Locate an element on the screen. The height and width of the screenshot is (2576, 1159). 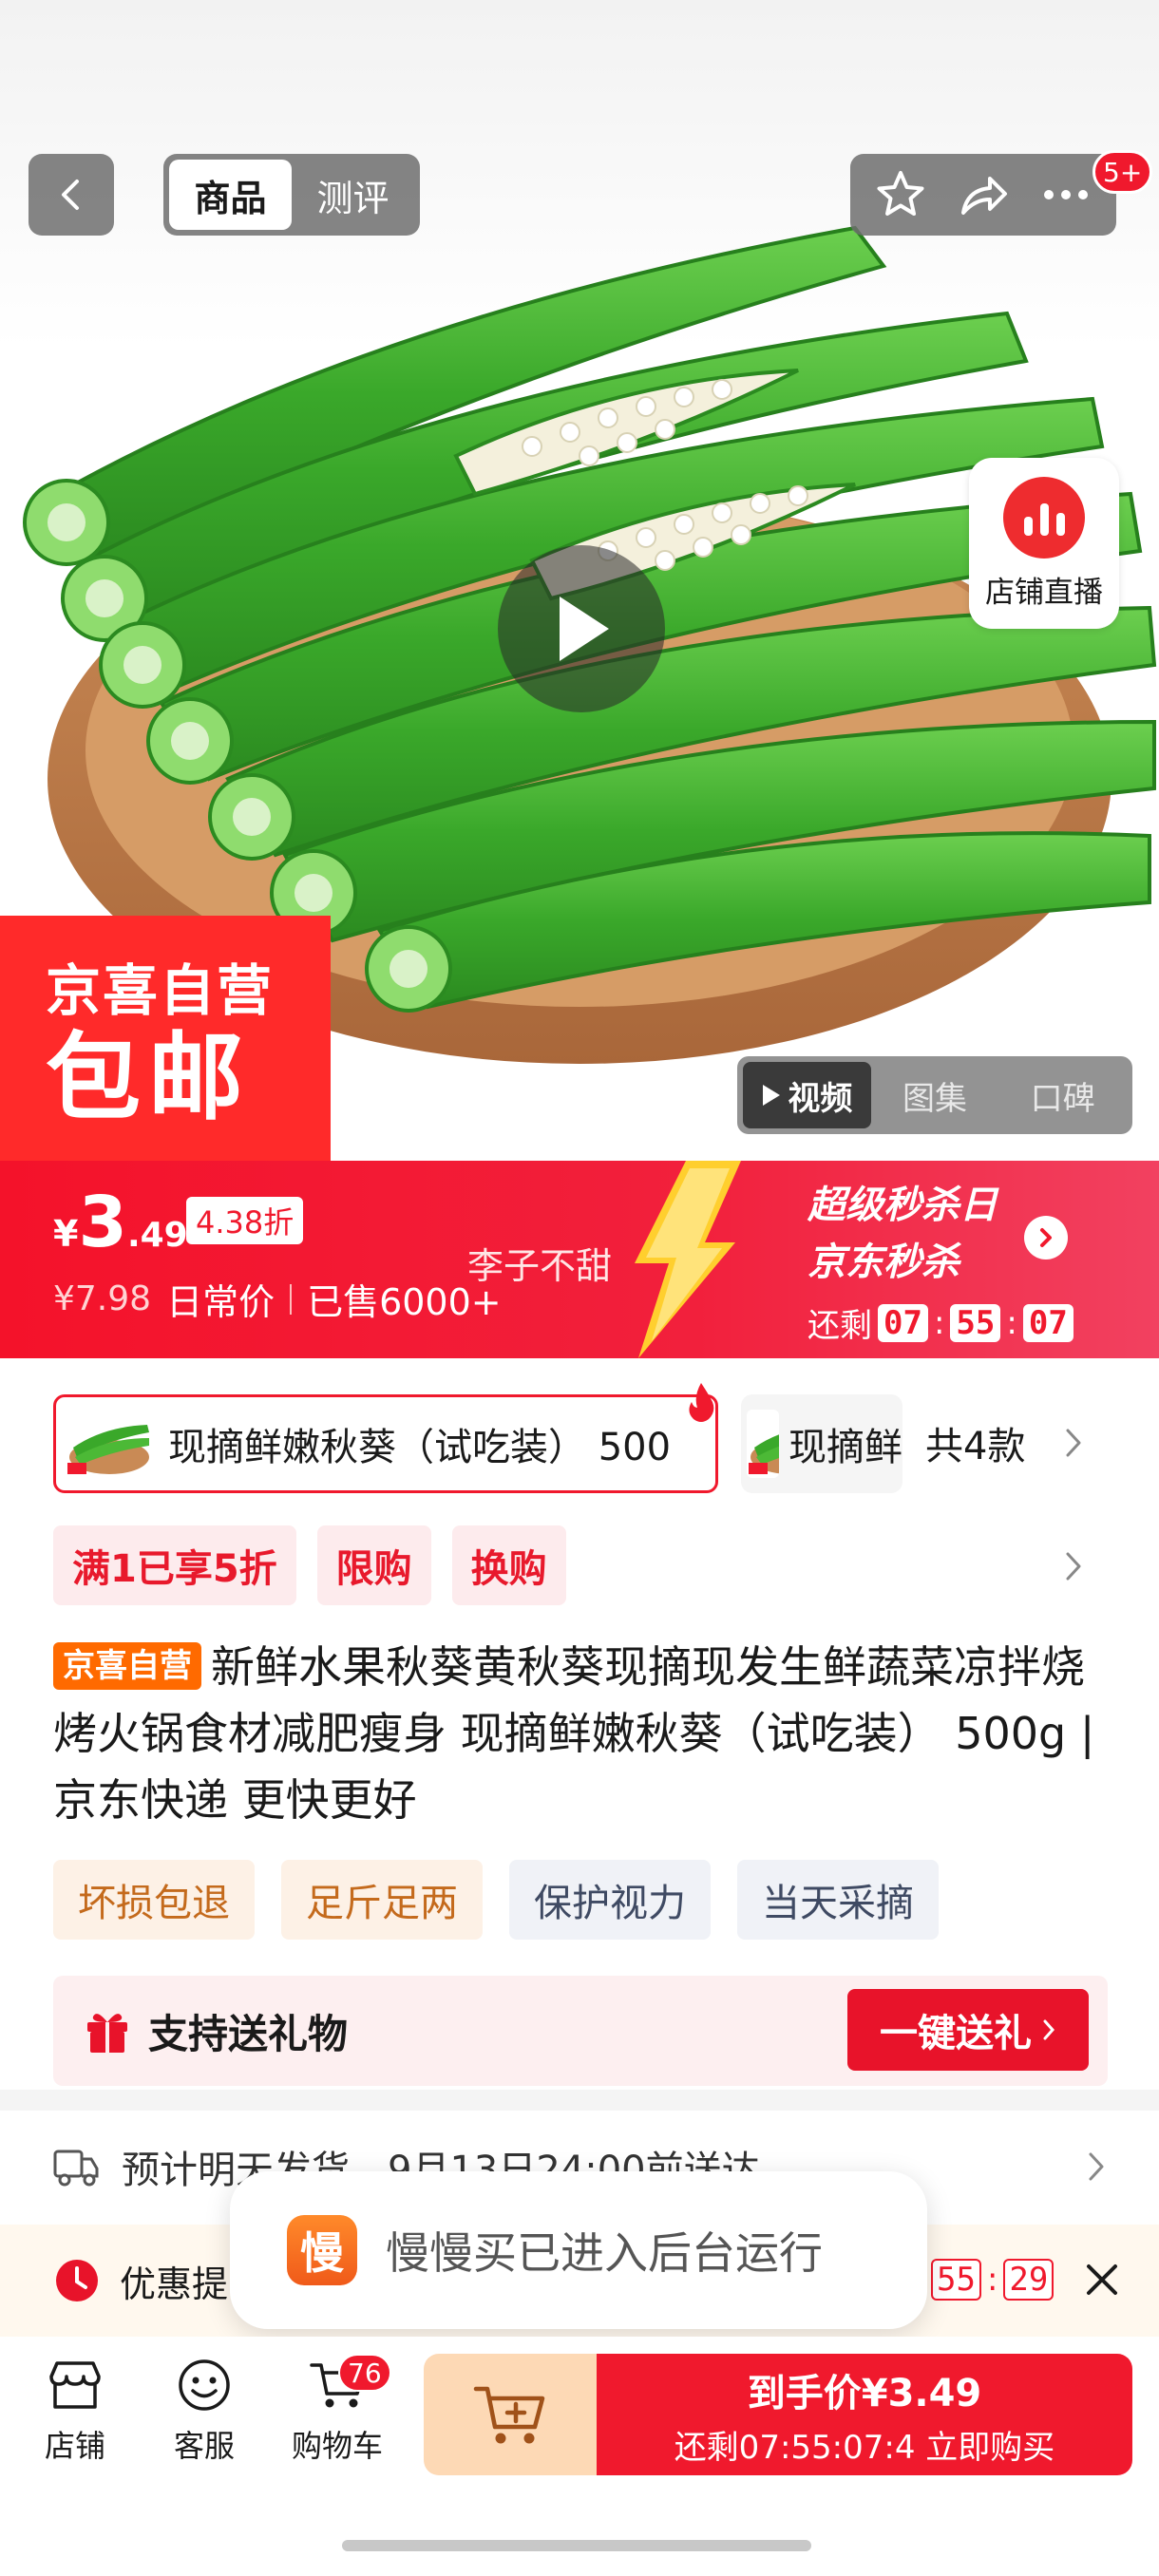
buy-now-button: 到手价¥3.49 还剩07:55:07:4 立即购买 is located at coordinates (864, 2414).